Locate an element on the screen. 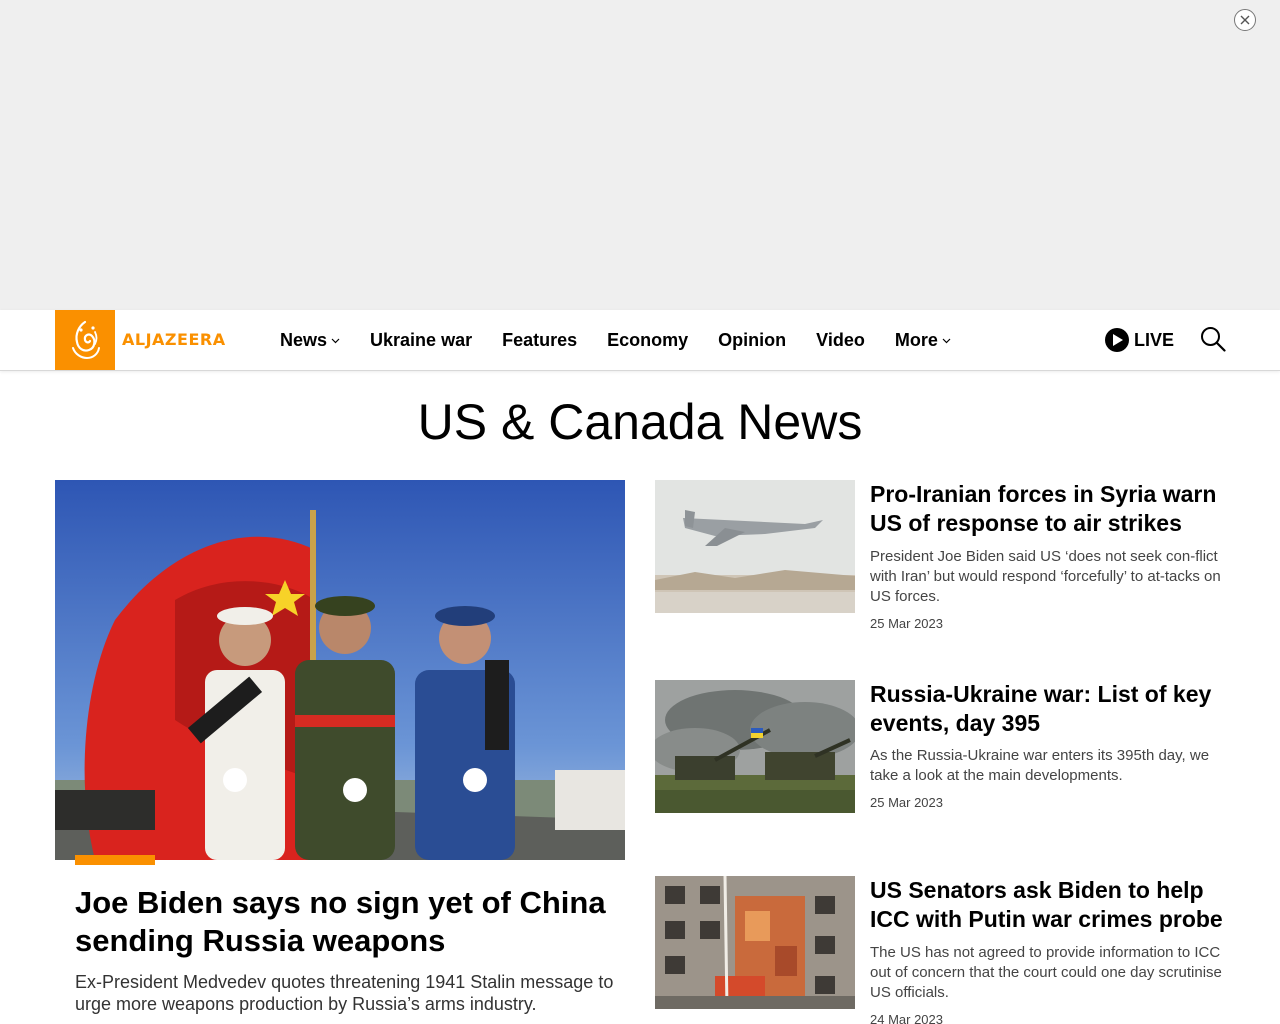 Image resolution: width=1280 pixels, height=1024 pixels. nav-item-label: Features is located at coordinates (540, 339).